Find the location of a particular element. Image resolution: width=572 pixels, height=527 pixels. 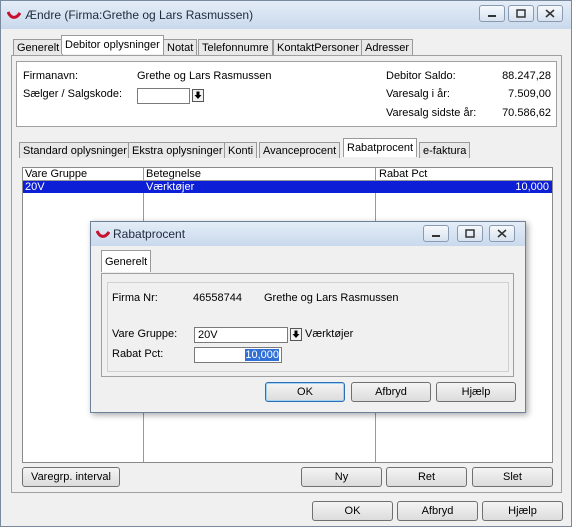

minimize-button is located at coordinates (492, 13).